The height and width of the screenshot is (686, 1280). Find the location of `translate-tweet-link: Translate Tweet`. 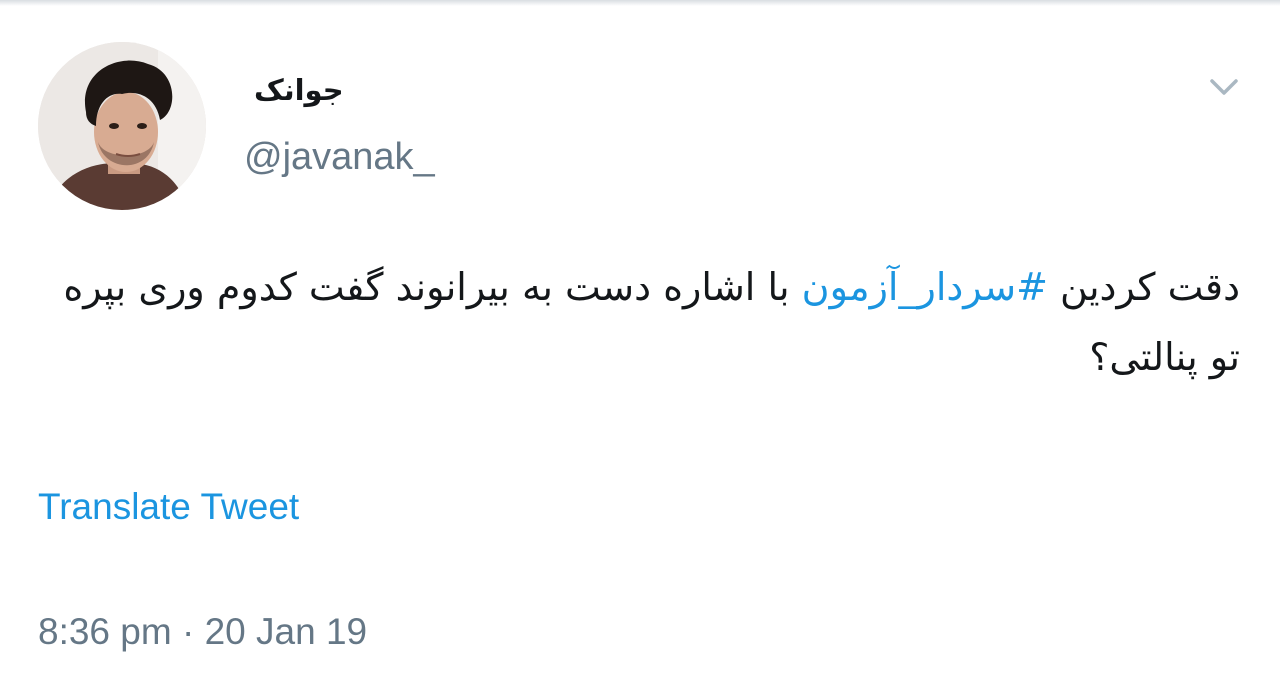

translate-tweet-link: Translate Tweet is located at coordinates (168, 506).